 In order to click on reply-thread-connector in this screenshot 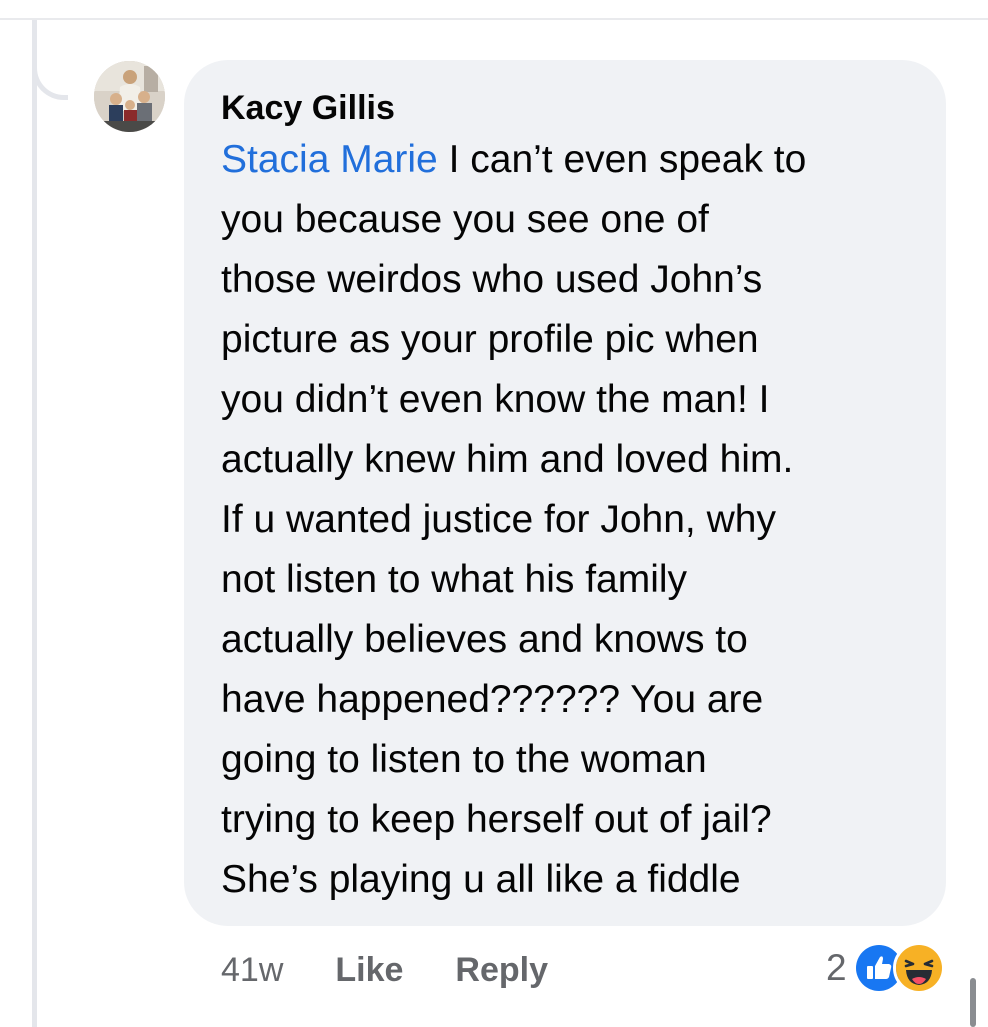, I will do `click(50, 60)`.